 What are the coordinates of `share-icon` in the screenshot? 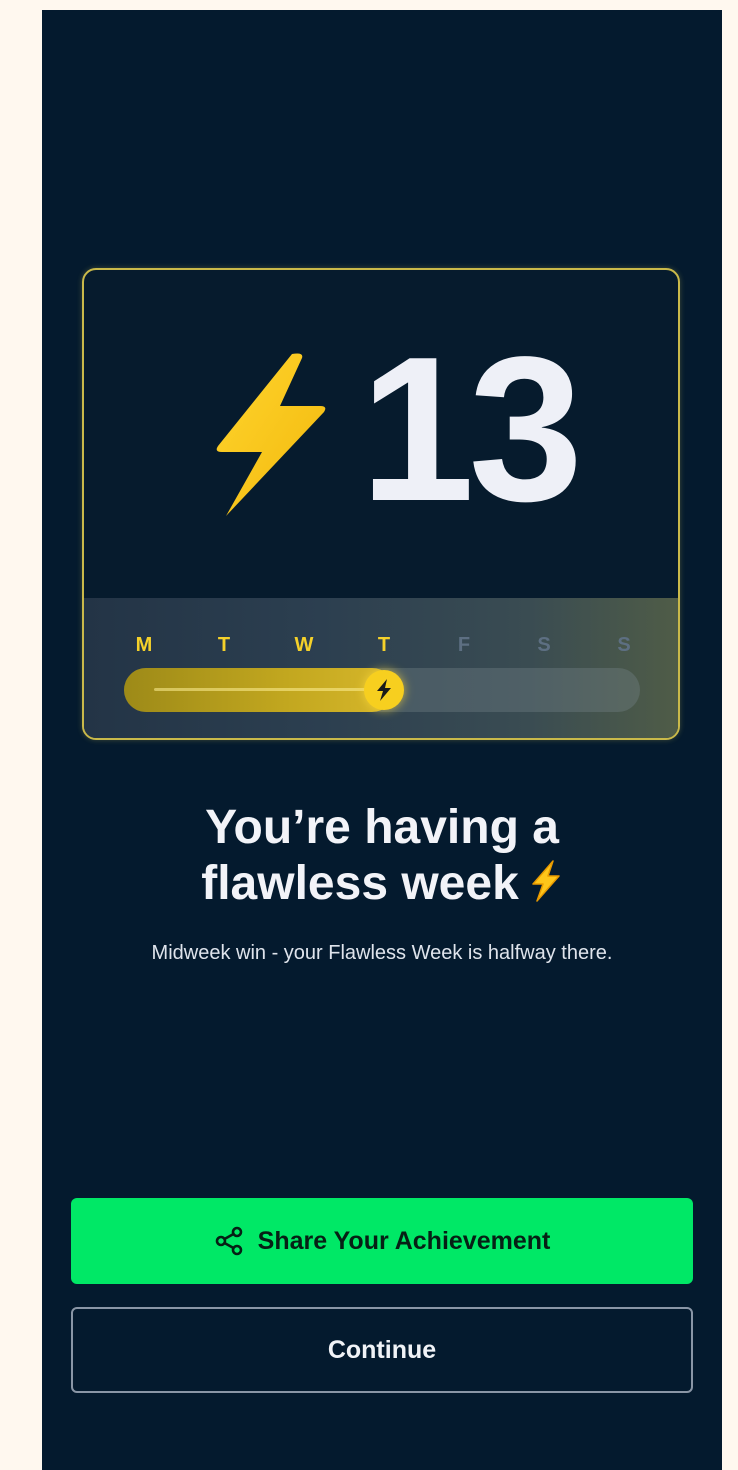 It's located at (228, 1241).